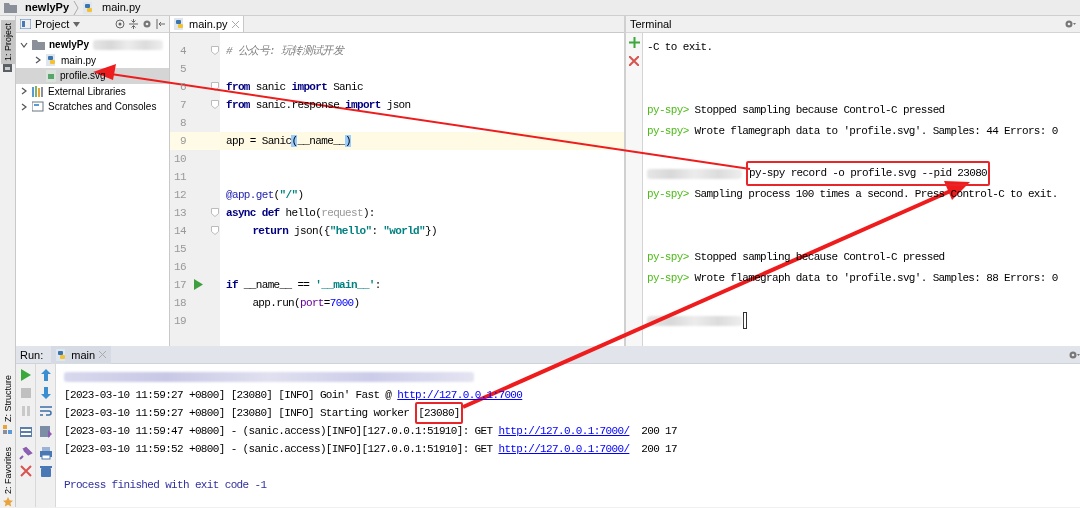 The width and height of the screenshot is (1080, 508). I want to click on line-number: 11, so click(180, 177).